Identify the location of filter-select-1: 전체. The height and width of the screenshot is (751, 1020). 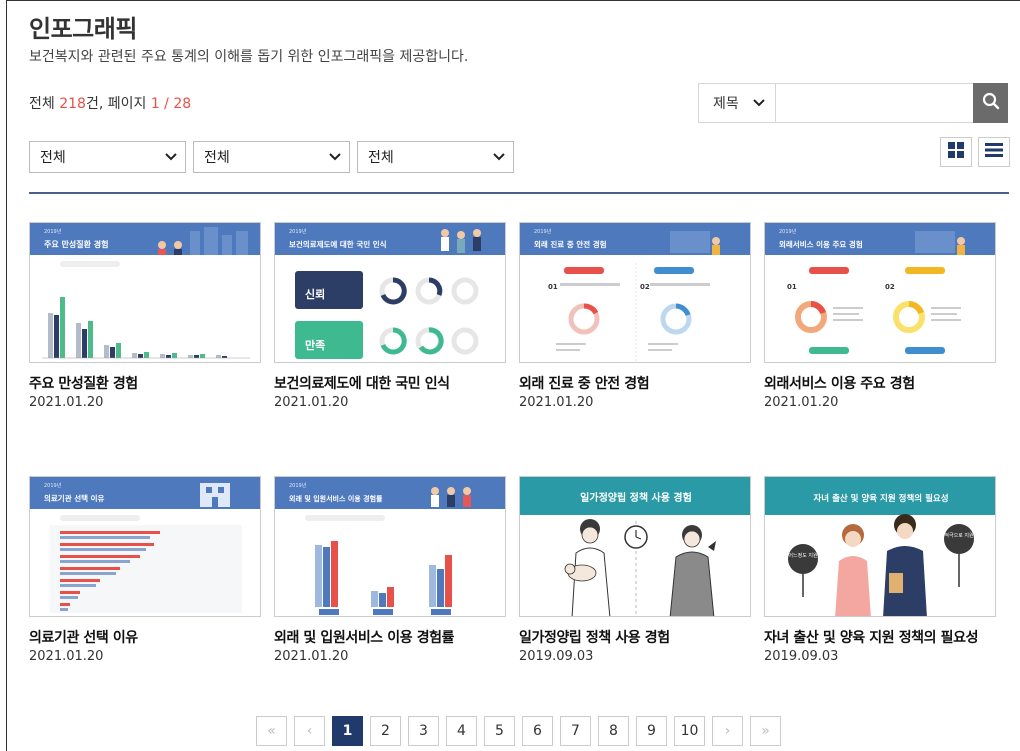
(107, 157).